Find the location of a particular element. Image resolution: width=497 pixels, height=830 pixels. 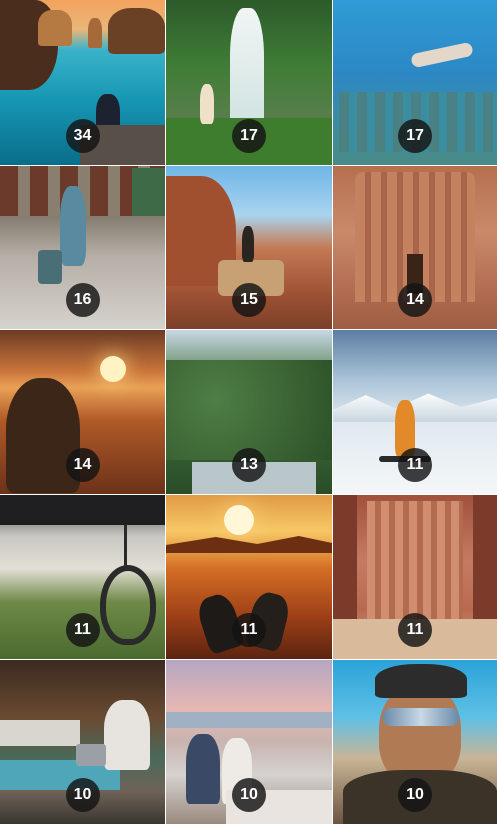

sea-horizon is located at coordinates (249, 720).